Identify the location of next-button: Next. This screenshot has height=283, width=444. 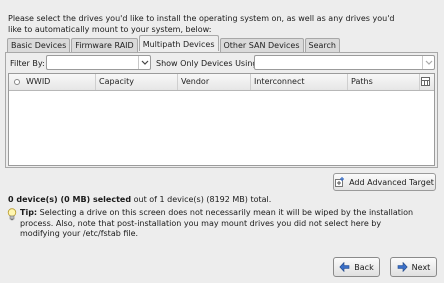
(413, 267).